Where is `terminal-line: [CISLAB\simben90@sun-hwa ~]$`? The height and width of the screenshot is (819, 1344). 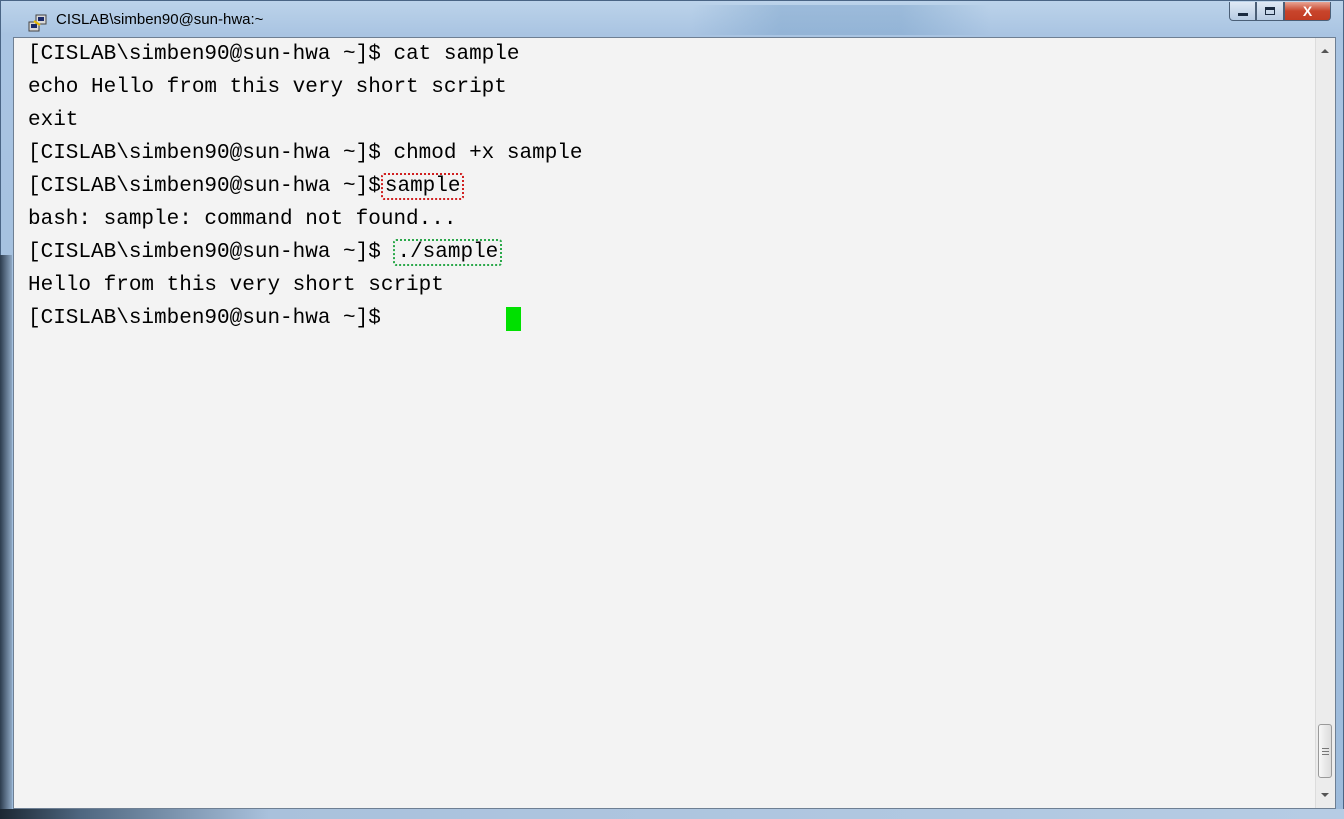 terminal-line: [CISLAB\simben90@sun-hwa ~]$ is located at coordinates (210, 319).